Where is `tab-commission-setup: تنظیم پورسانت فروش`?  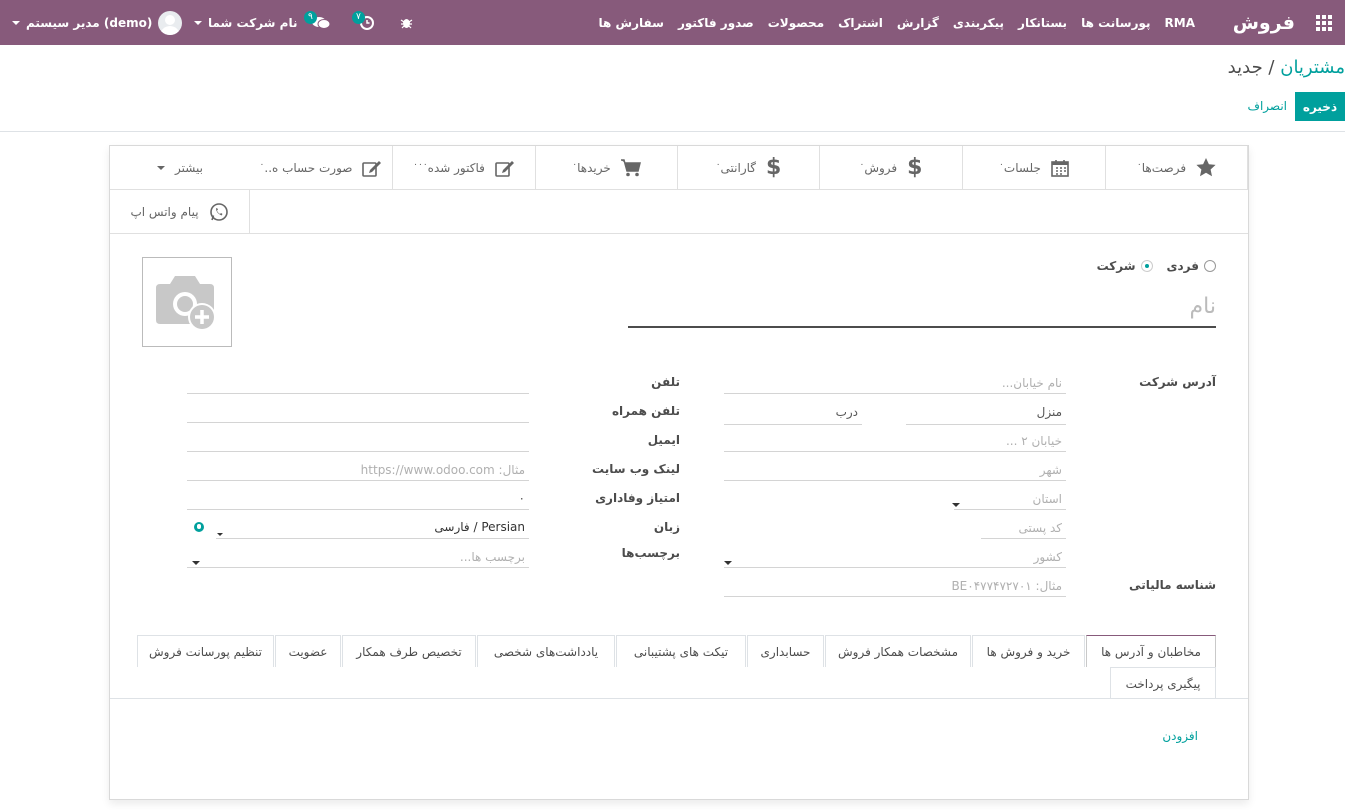
tab-commission-setup: تنظیم پورسانت فروش is located at coordinates (205, 651).